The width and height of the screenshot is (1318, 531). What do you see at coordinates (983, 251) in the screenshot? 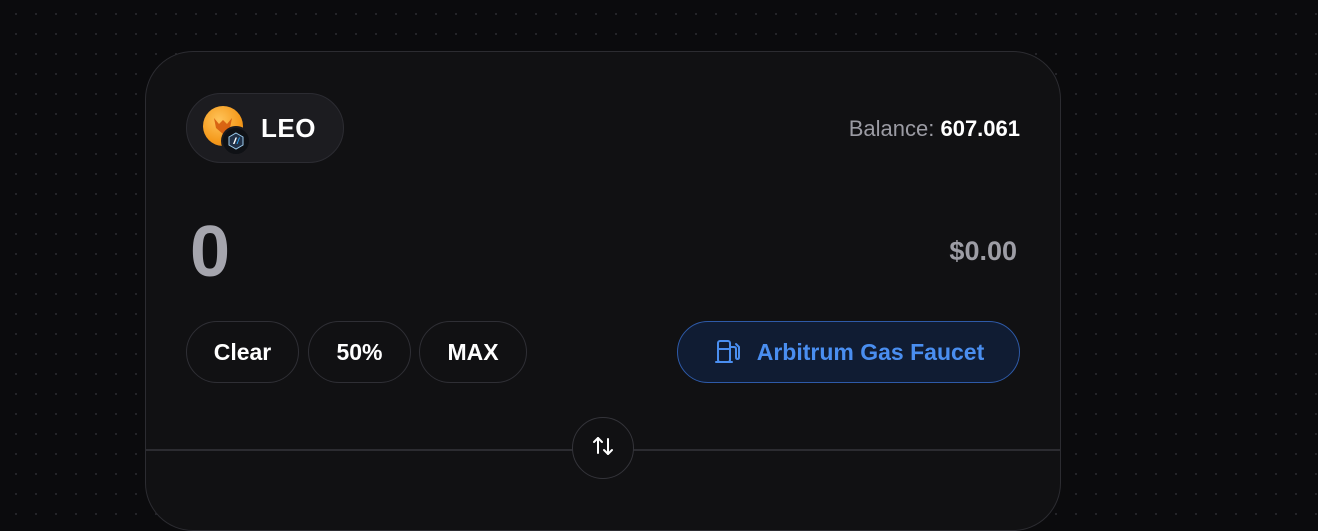
I see `usd-value: $0.00` at bounding box center [983, 251].